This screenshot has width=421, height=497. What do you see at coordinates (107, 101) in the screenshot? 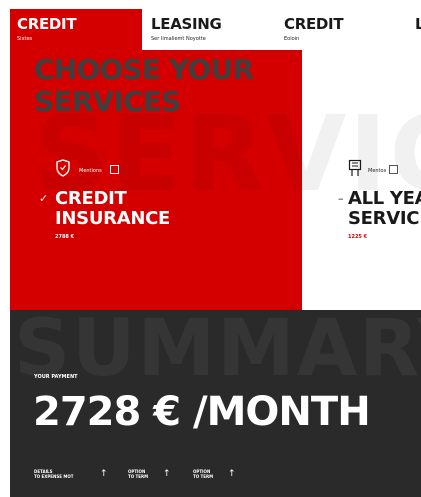
I see `page-title-line2: SERVICES` at bounding box center [107, 101].